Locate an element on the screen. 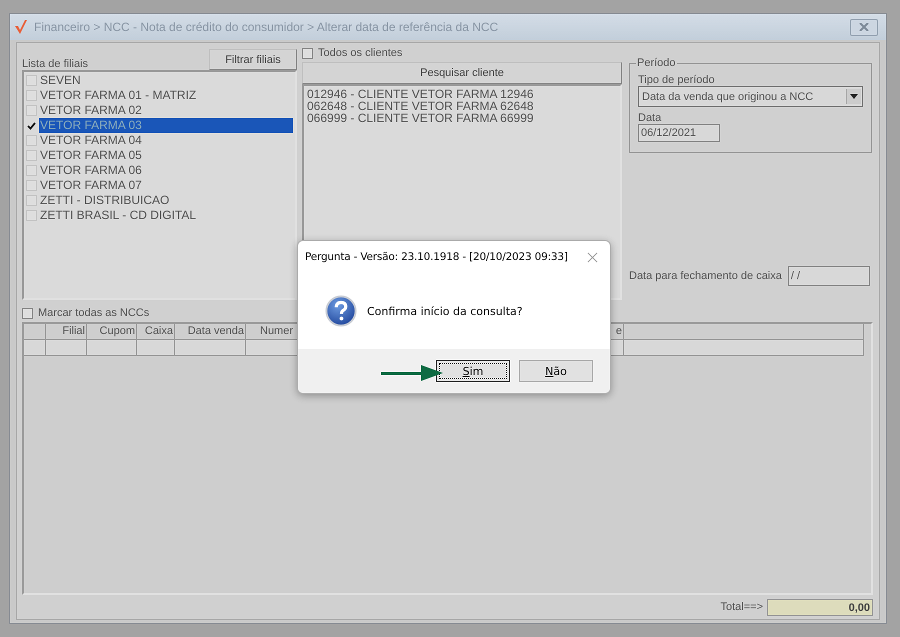 The image size is (900, 637). period-type-dropdown: Data da venda que originou a NCC is located at coordinates (750, 96).